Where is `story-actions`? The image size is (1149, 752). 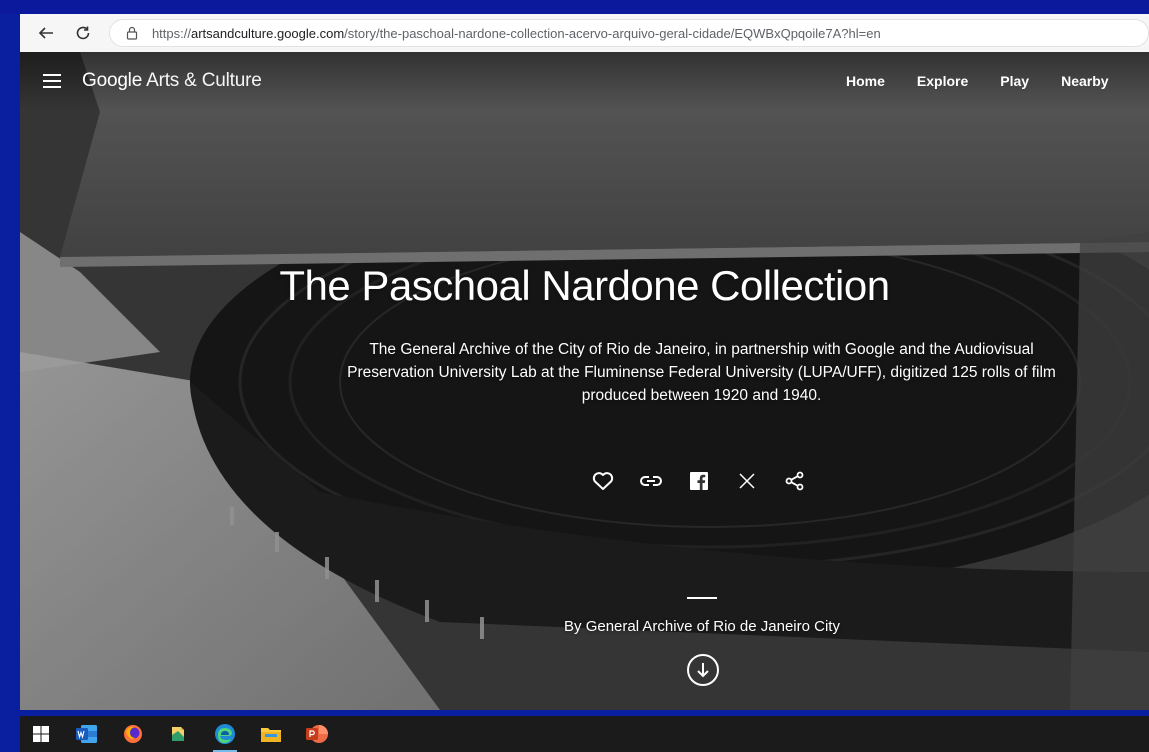 story-actions is located at coordinates (699, 481).